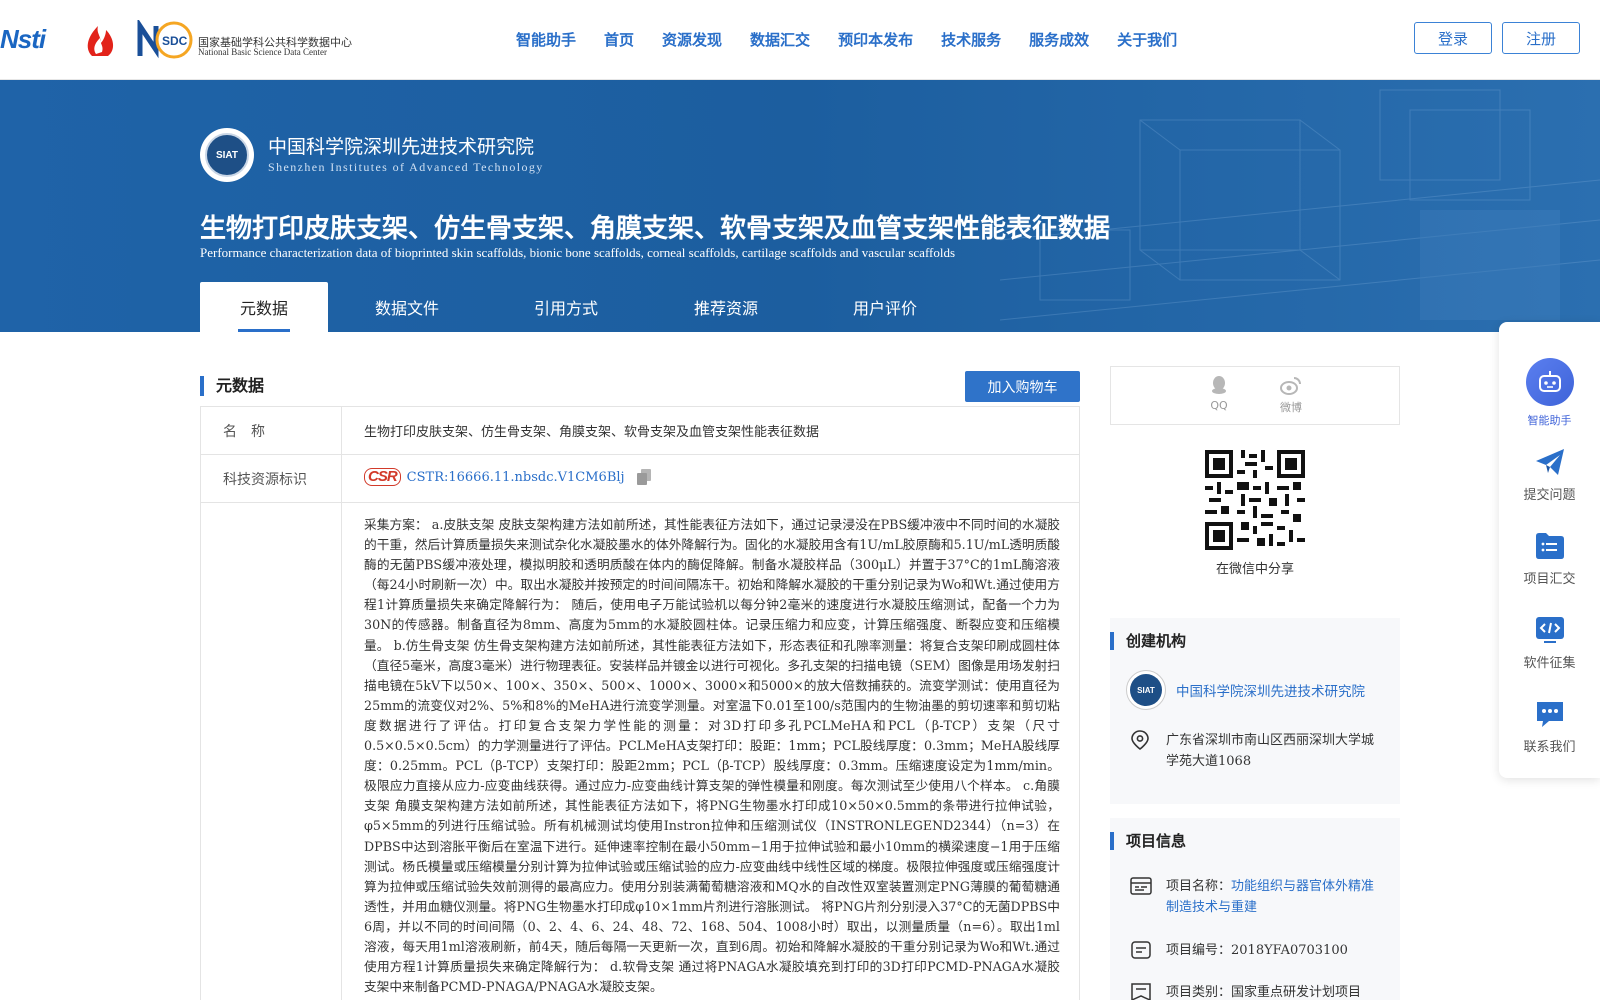 This screenshot has height=1000, width=1600. Describe the element at coordinates (546, 40) in the screenshot. I see `nav-ai-assistant: 智能助手` at that location.